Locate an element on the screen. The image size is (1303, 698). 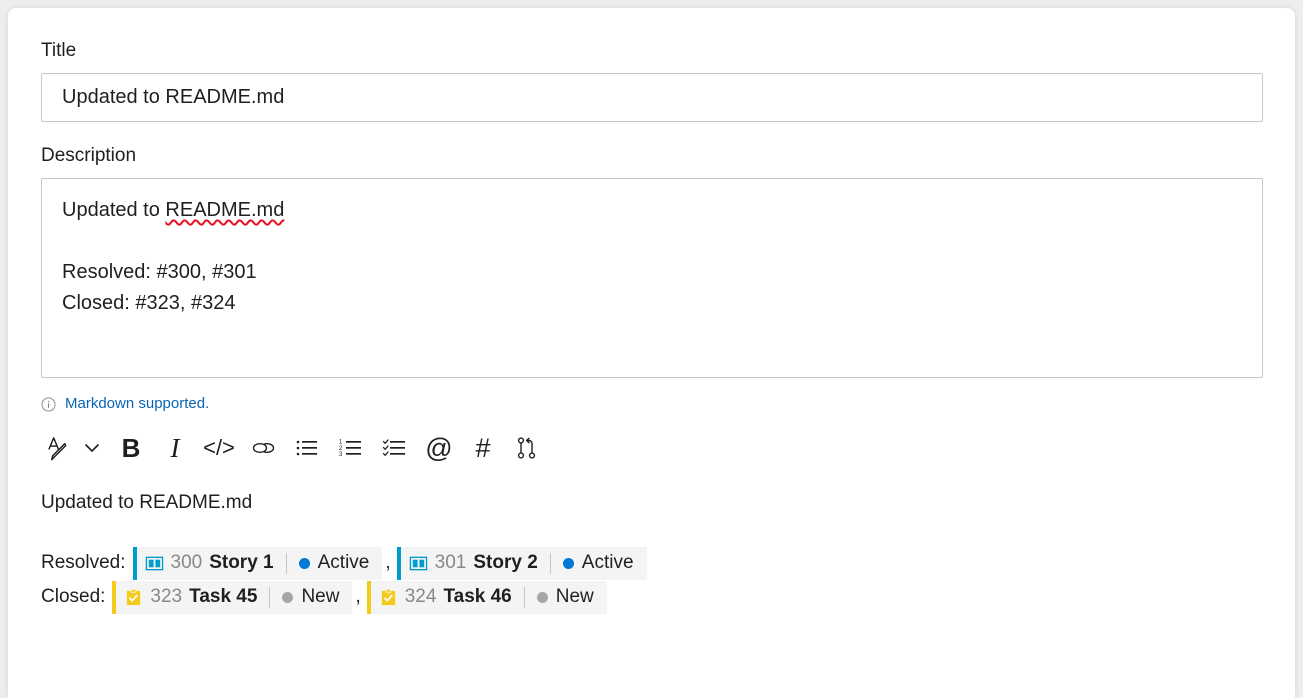
work-item-id: 323 is located at coordinates (166, 596).